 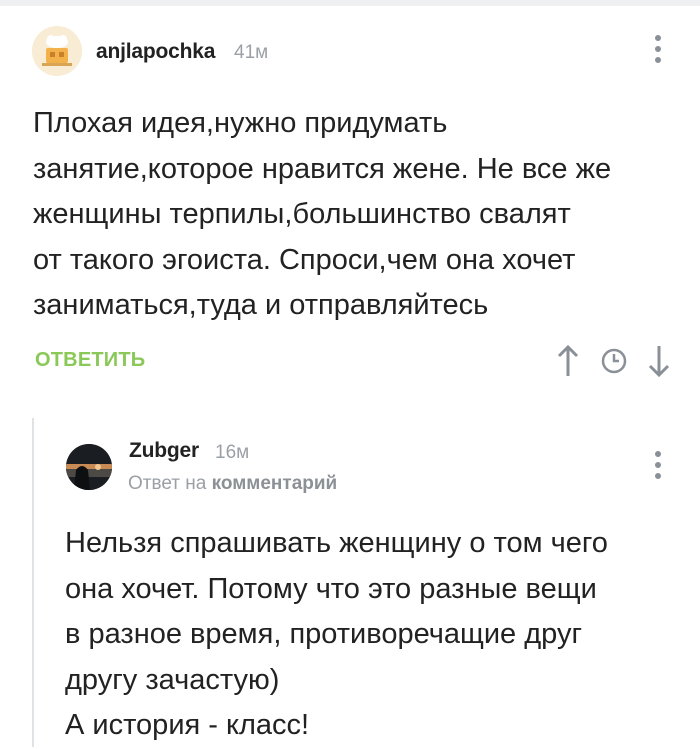 I want to click on reply-username: Zubger, so click(x=164, y=451).